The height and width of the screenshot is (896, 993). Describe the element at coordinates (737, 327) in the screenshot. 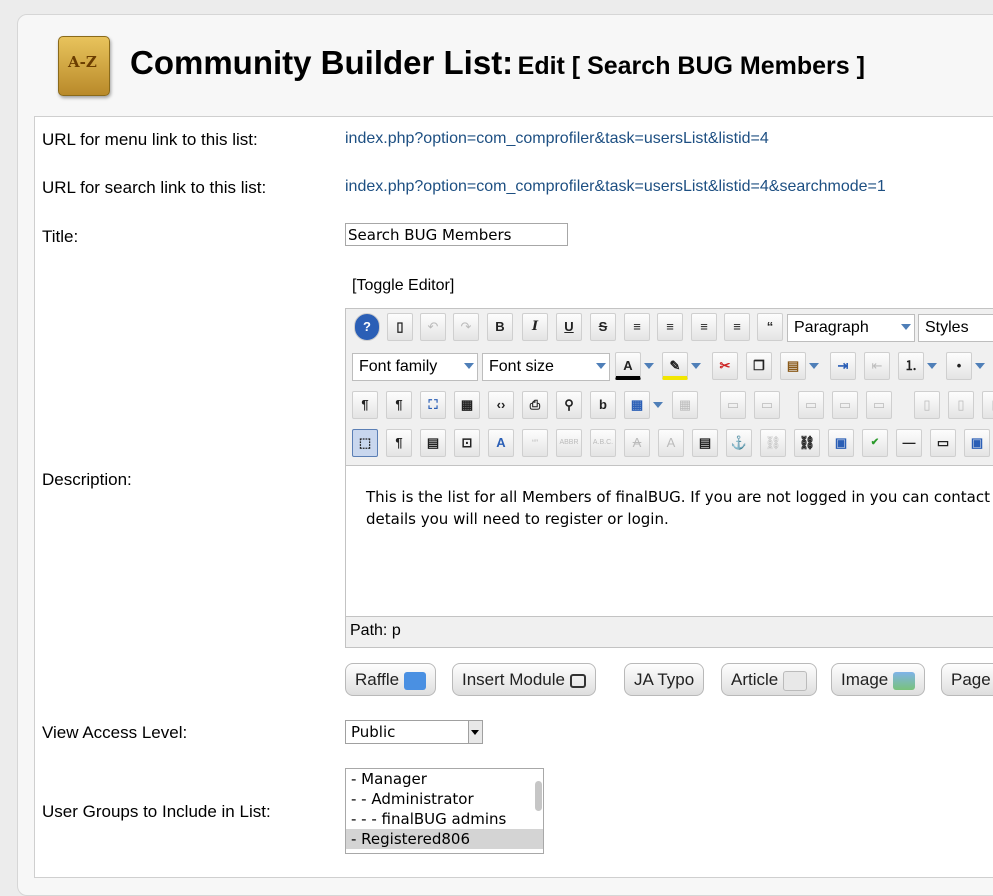

I see `align-right-icon: ≡` at that location.